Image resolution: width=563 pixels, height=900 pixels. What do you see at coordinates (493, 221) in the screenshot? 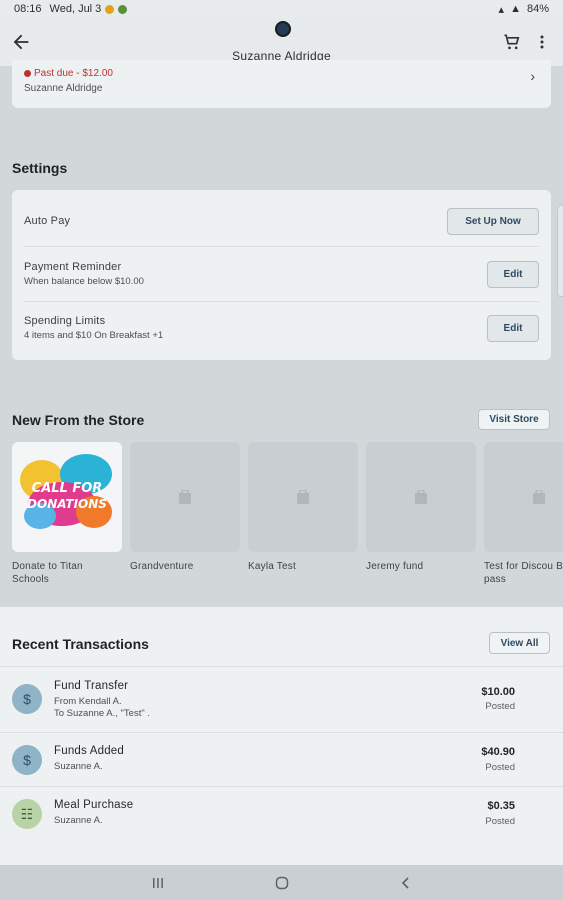
I see `set-up-now-button: Set Up Now` at bounding box center [493, 221].